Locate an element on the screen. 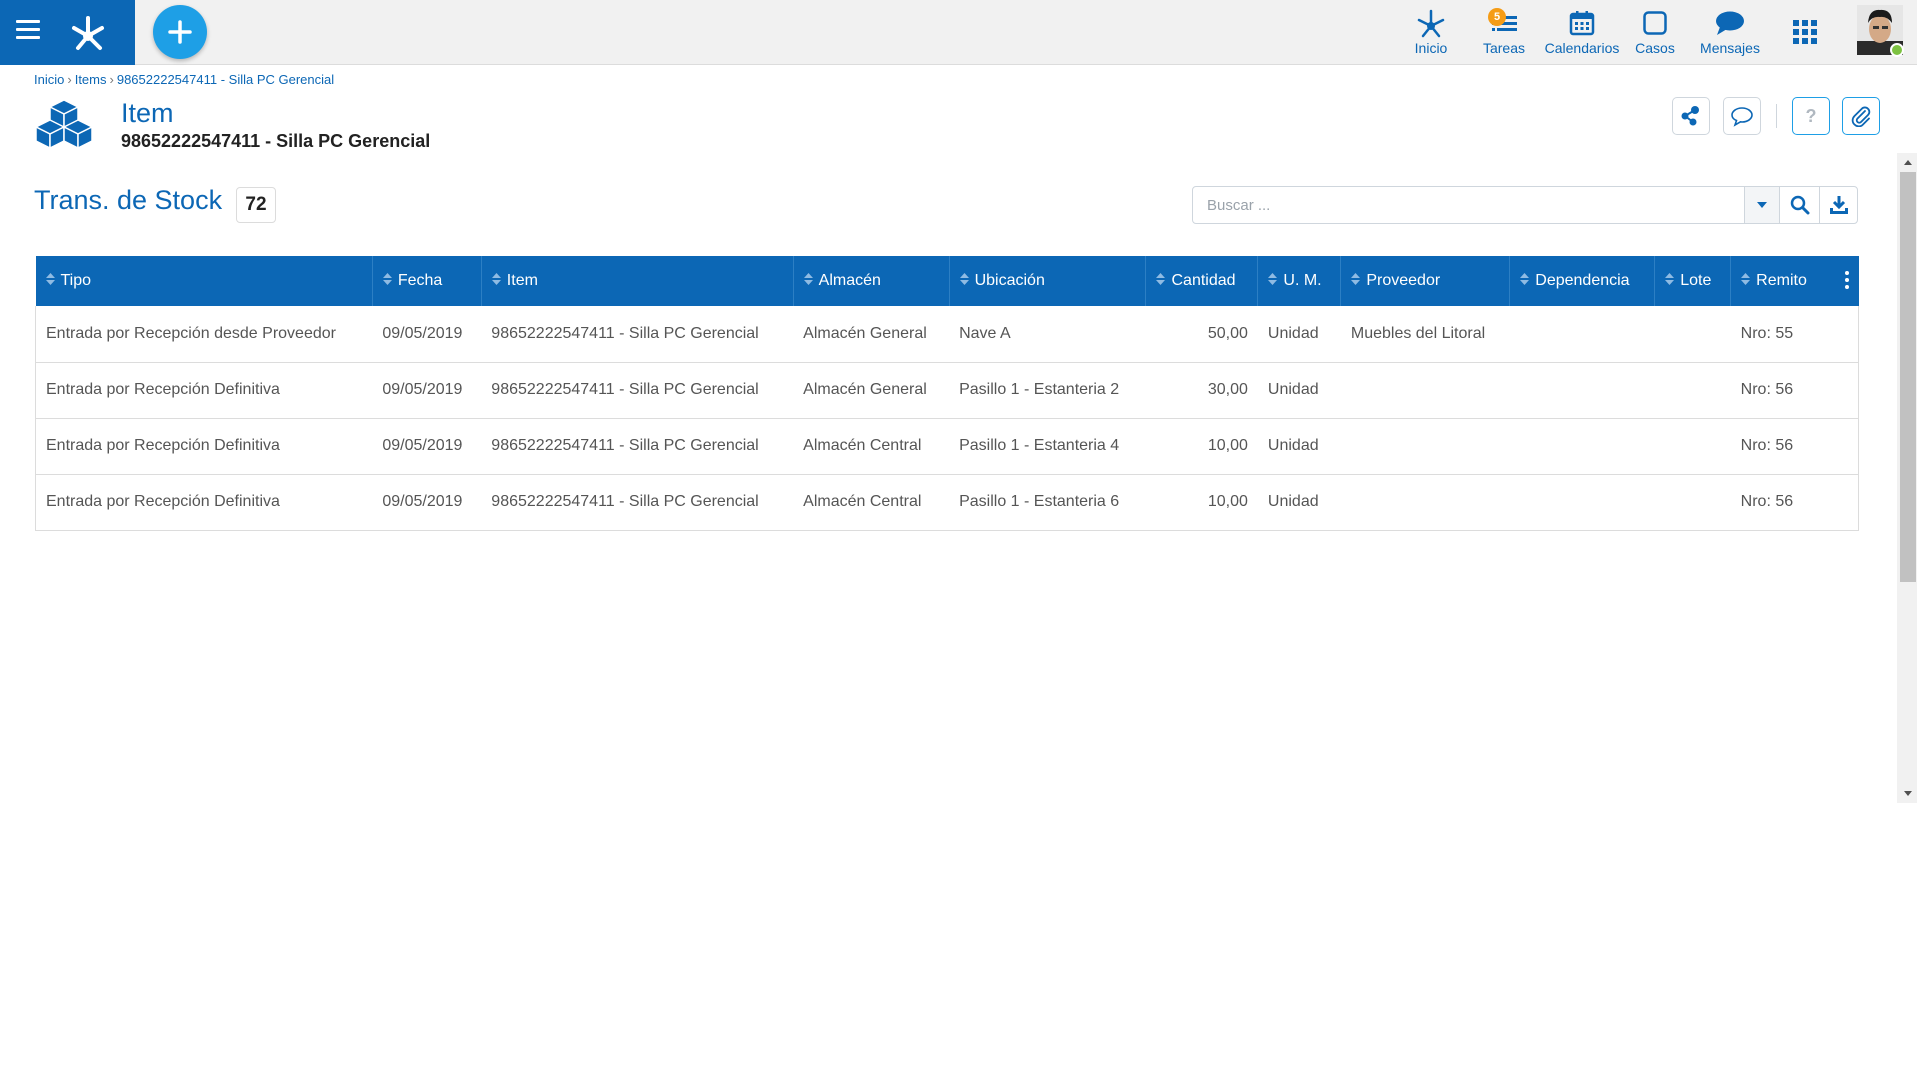 This screenshot has height=1080, width=1917. column-header-label: U. M. is located at coordinates (1302, 280).